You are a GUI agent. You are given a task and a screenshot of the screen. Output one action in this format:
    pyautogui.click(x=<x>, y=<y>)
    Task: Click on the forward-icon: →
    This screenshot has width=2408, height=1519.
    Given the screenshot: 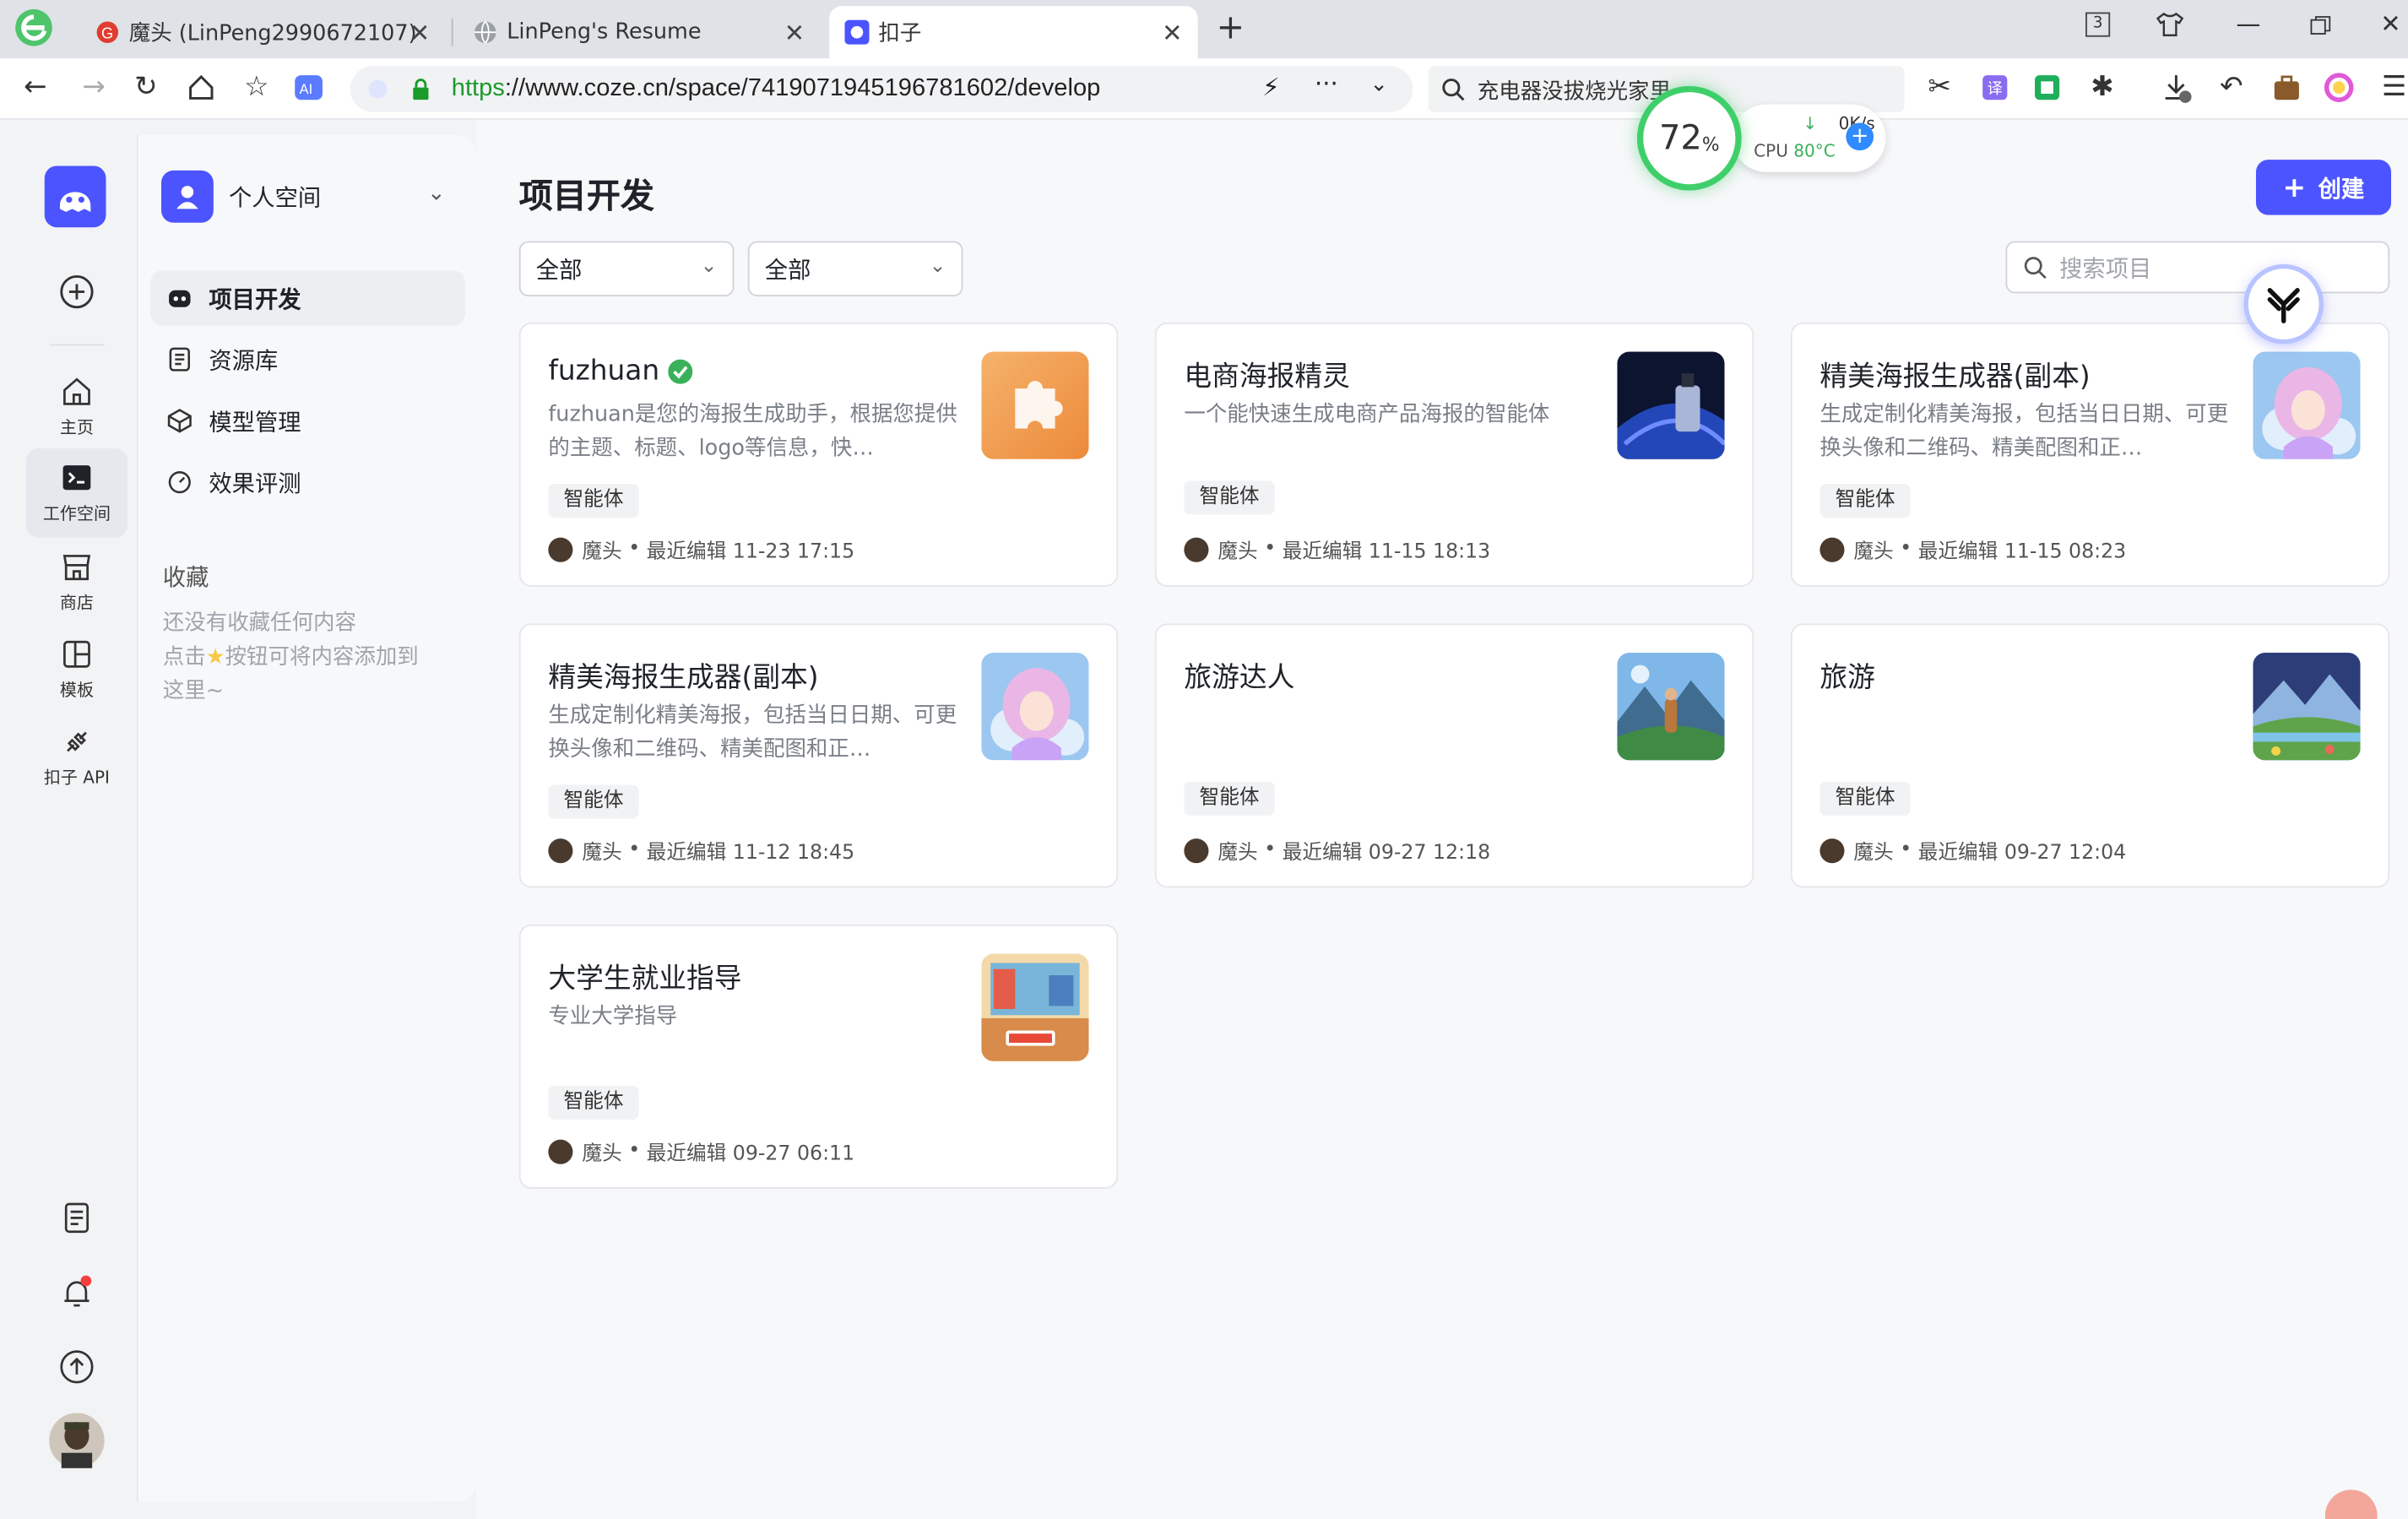 What is the action you would take?
    pyautogui.click(x=94, y=88)
    